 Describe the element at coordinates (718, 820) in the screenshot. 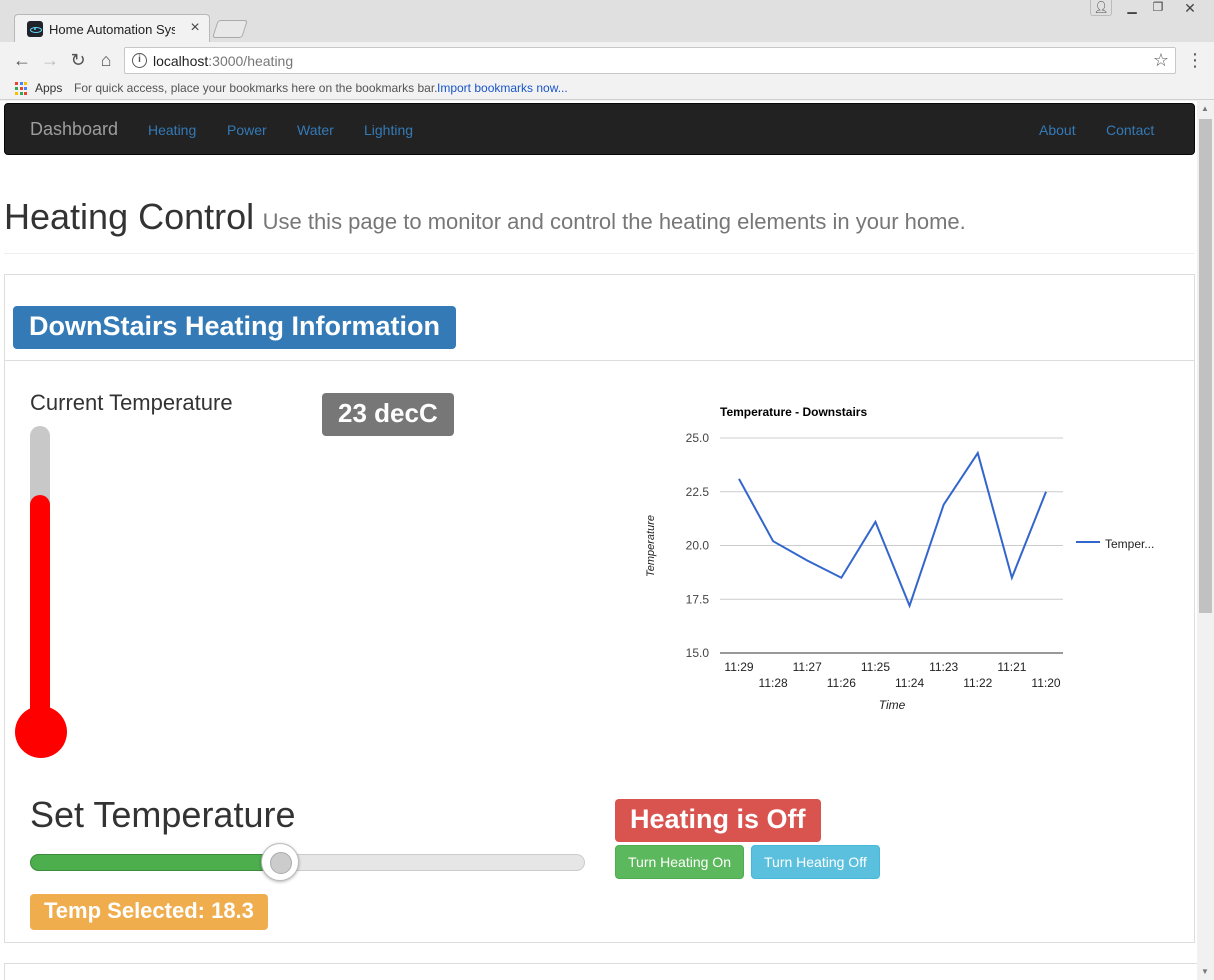

I see `heating-status-badge: Heating is Off` at that location.